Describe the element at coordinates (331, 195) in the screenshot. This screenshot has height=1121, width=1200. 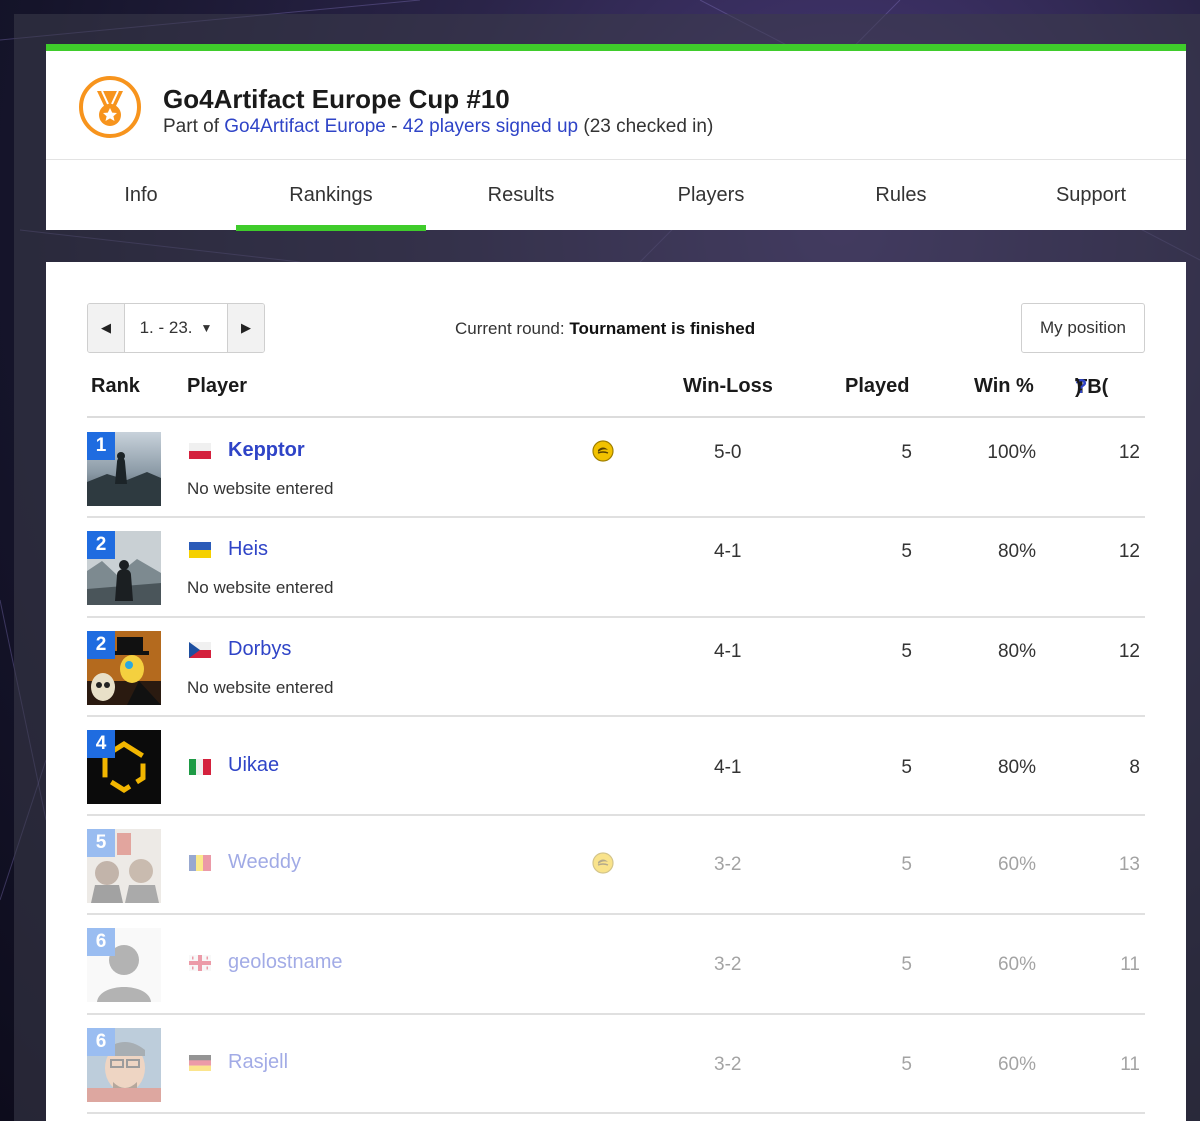
I see `tab-rankings: Rankings` at that location.